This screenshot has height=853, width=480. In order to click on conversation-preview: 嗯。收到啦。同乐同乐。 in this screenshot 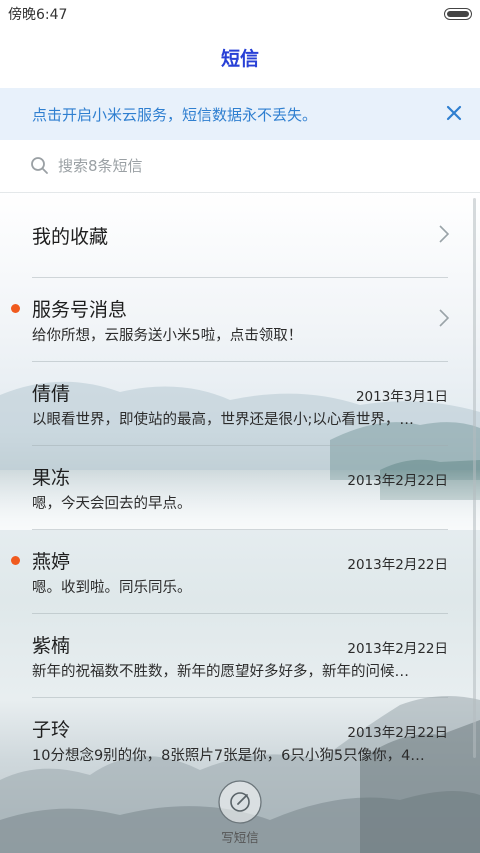, I will do `click(112, 588)`.